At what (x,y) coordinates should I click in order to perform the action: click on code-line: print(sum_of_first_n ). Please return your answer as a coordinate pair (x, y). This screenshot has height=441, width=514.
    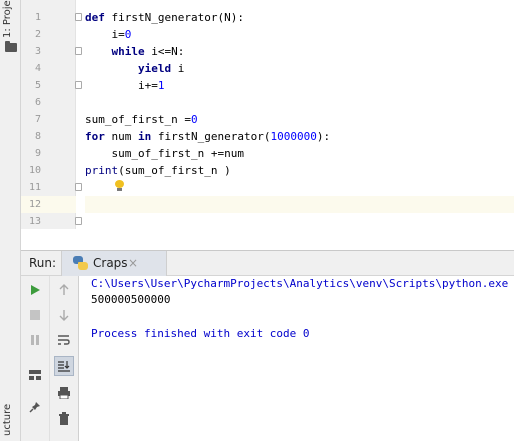
    Looking at the image, I should click on (299, 170).